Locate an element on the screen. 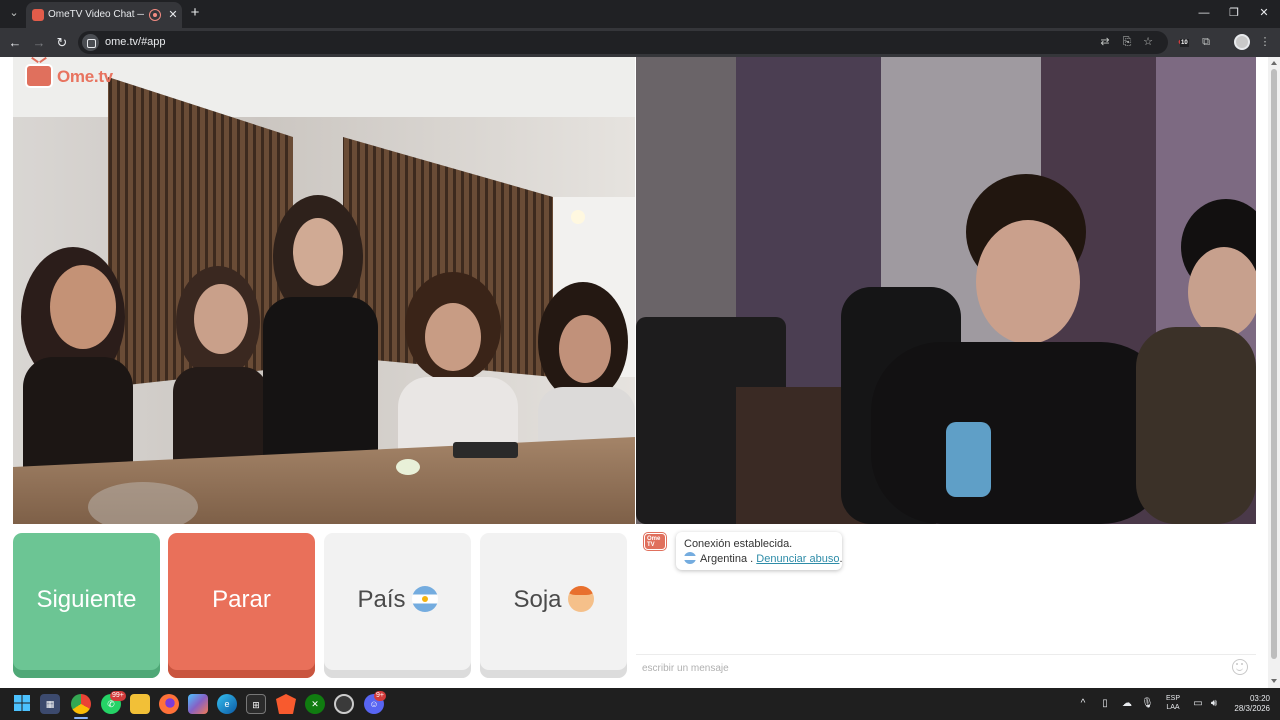  input-language: ESP LAA is located at coordinates (1173, 703).